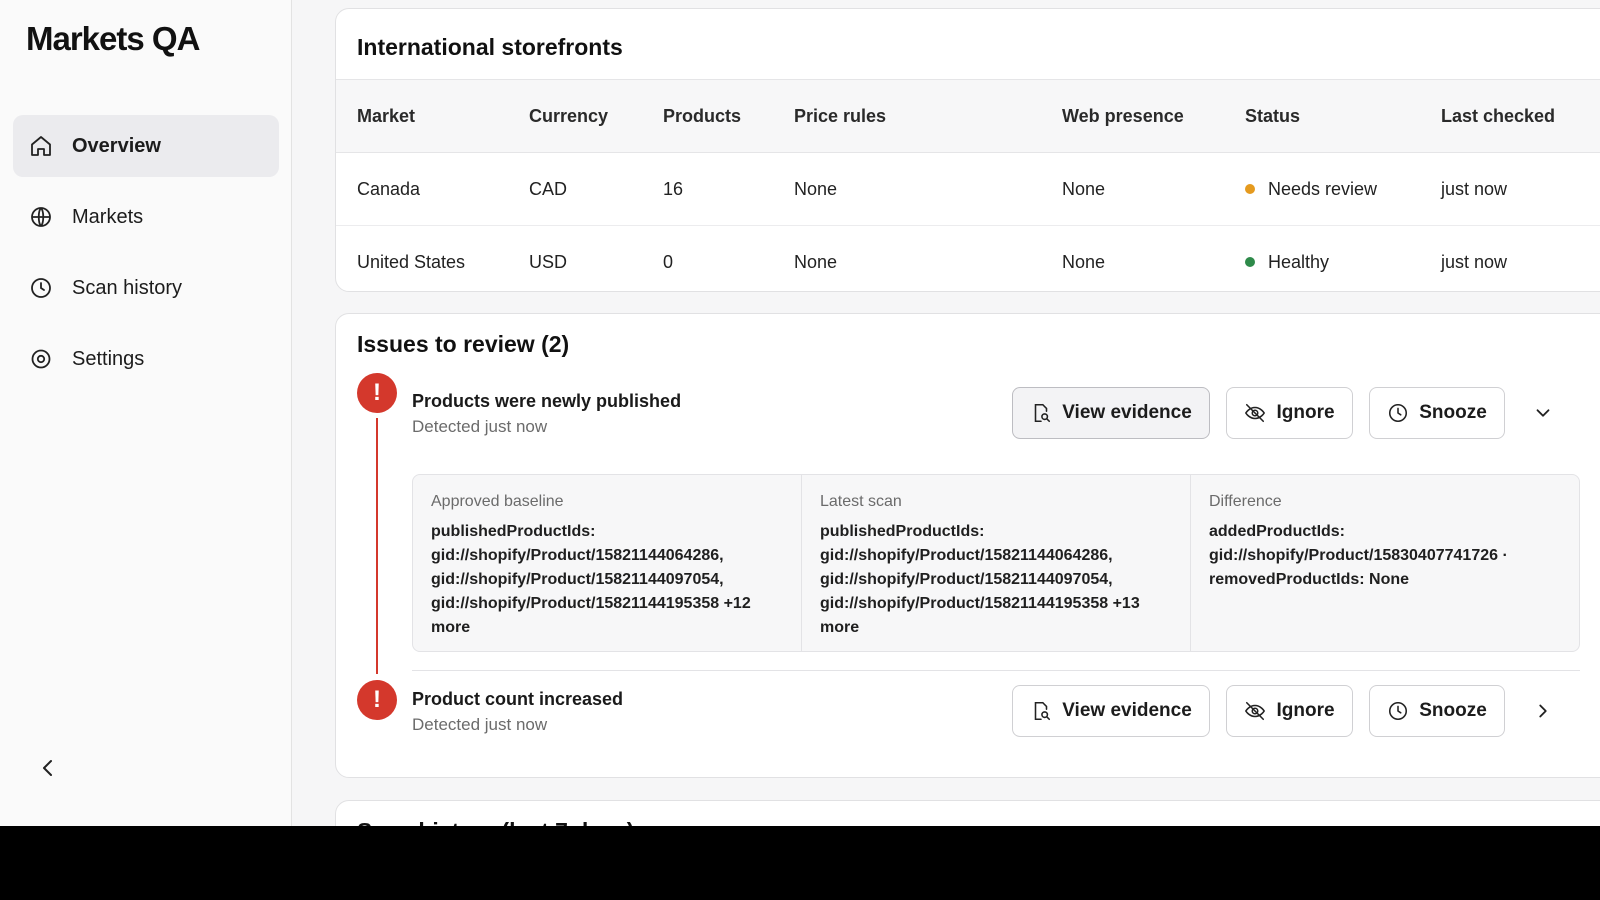  Describe the element at coordinates (108, 358) in the screenshot. I see `sidebar-item-label: Settings` at that location.